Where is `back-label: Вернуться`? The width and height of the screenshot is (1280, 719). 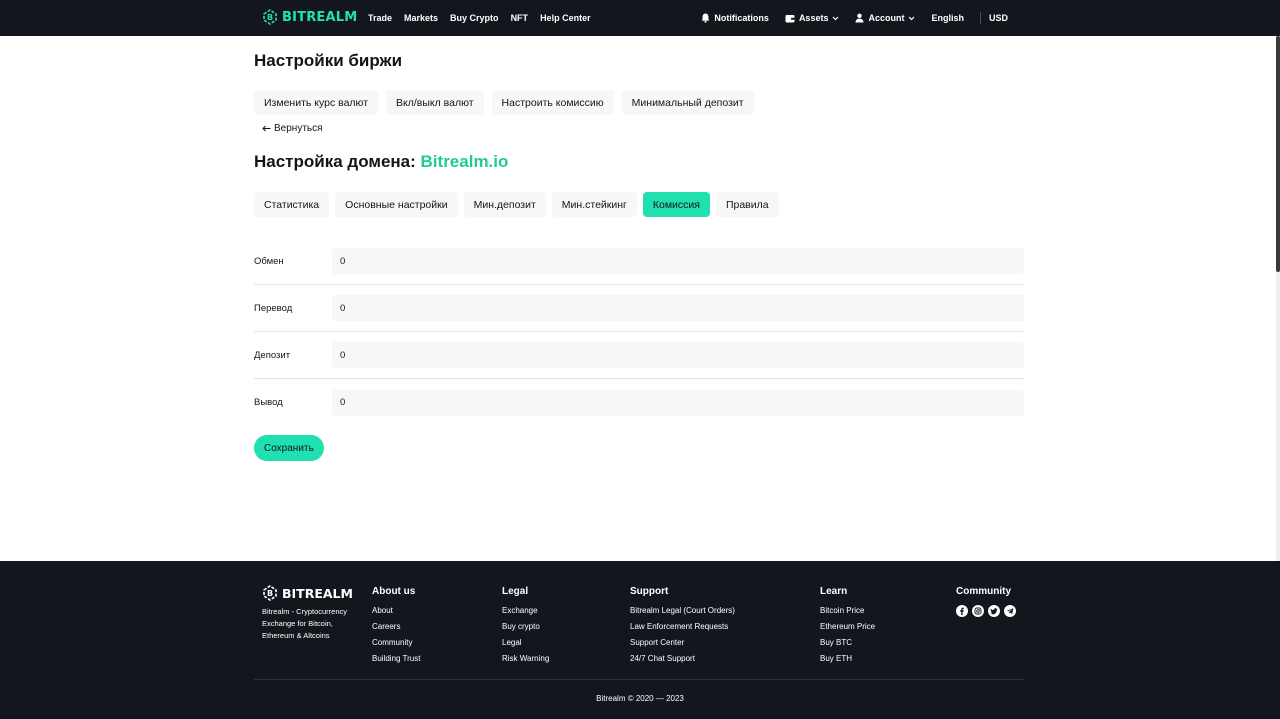
back-label: Вернуться is located at coordinates (298, 128).